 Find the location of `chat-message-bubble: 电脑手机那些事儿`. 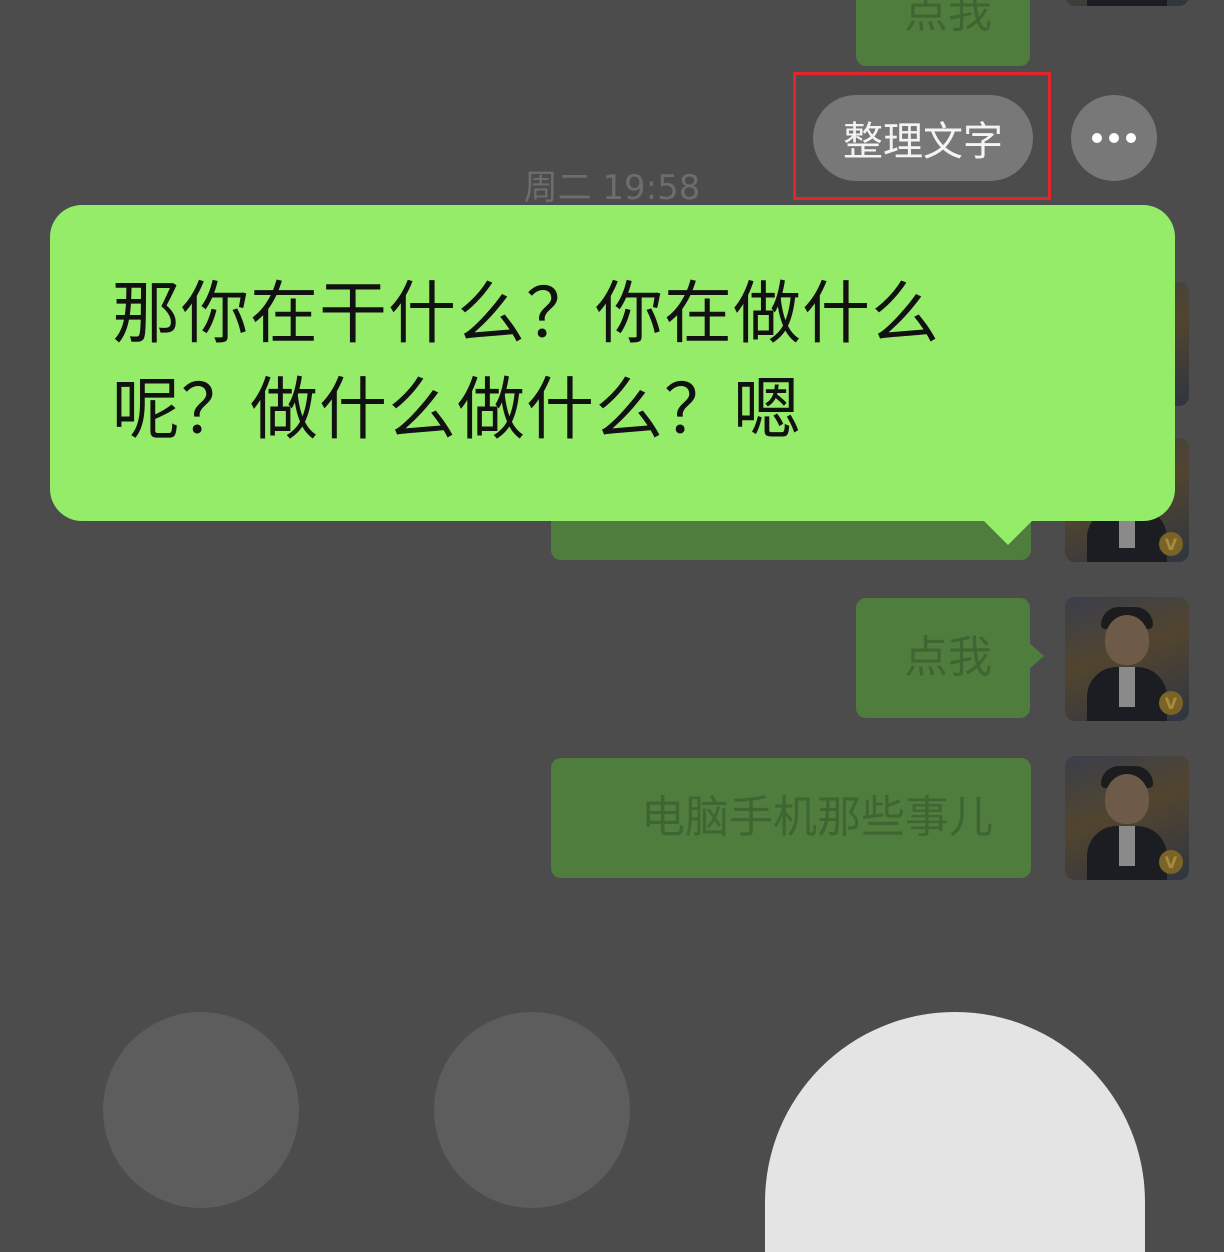

chat-message-bubble: 电脑手机那些事儿 is located at coordinates (791, 818).